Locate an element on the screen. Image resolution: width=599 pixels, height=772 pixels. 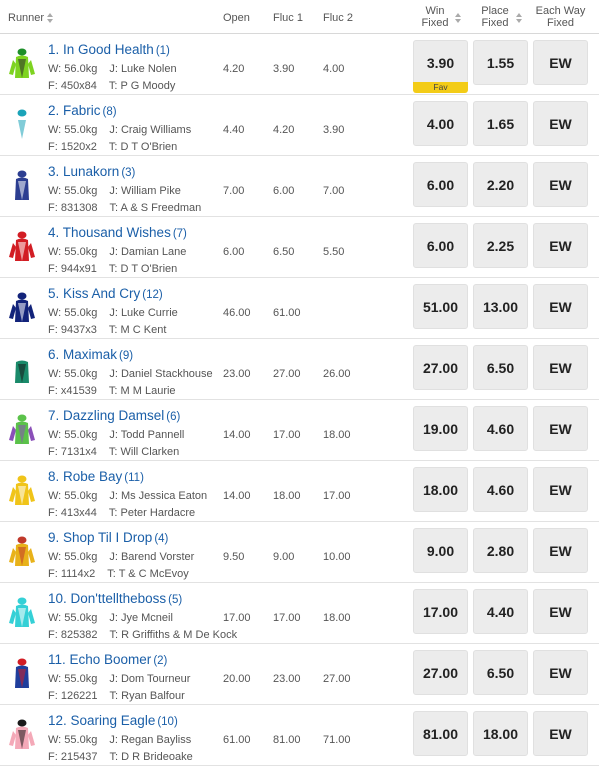
win-fixed-odds-button: 17.00 is located at coordinates (440, 611).